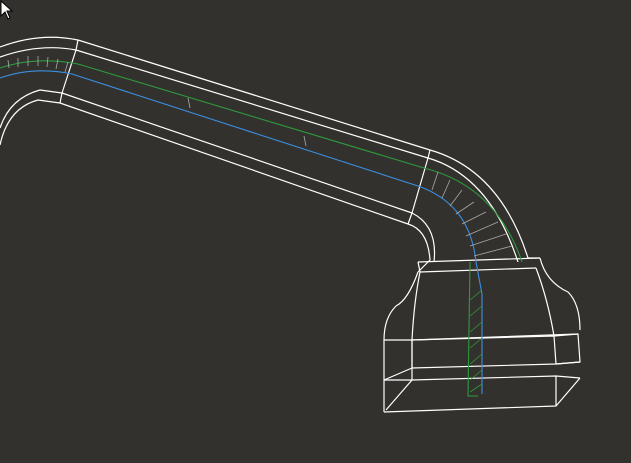 The height and width of the screenshot is (463, 631). I want to click on base-box-front, so click(484, 352).